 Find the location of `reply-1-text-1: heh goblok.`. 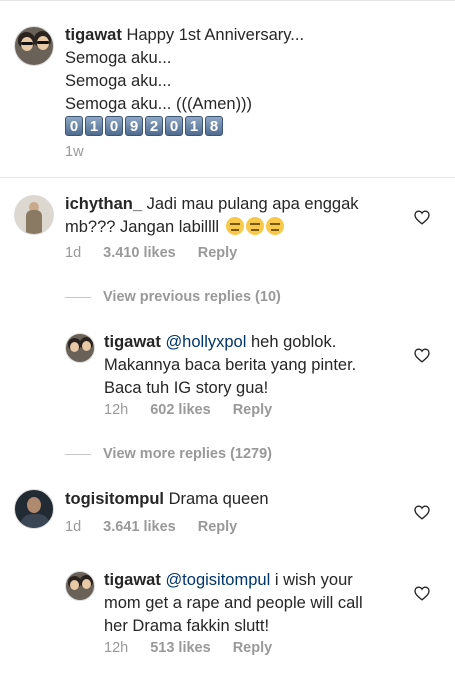

reply-1-text-1: heh goblok. is located at coordinates (293, 342).